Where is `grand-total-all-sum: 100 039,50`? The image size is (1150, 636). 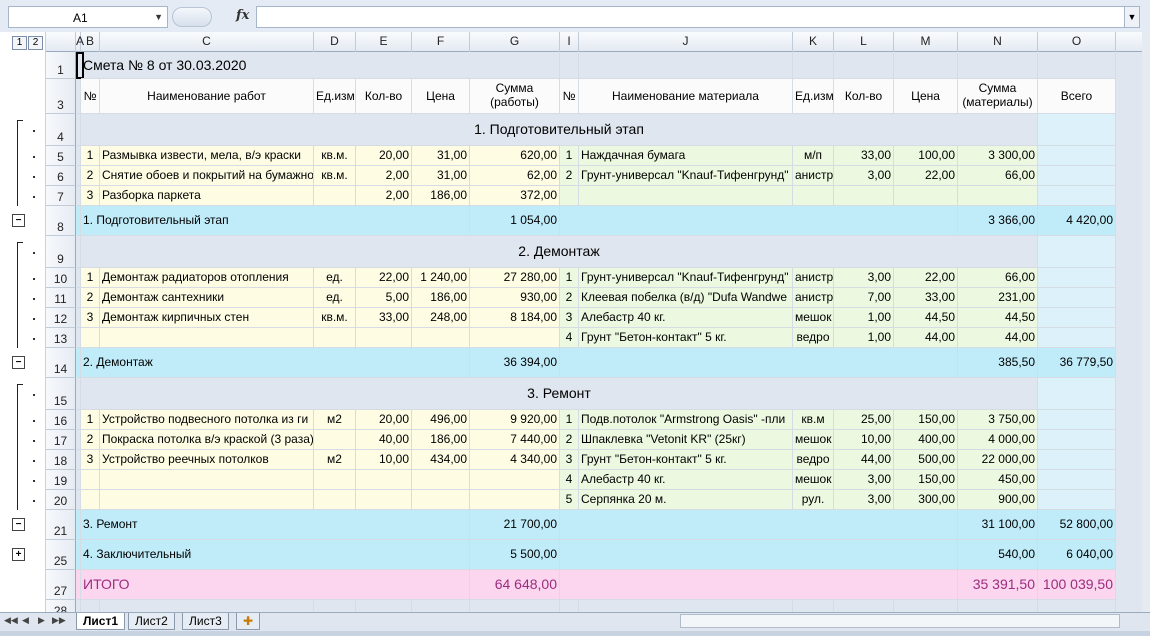 grand-total-all-sum: 100 039,50 is located at coordinates (1077, 585).